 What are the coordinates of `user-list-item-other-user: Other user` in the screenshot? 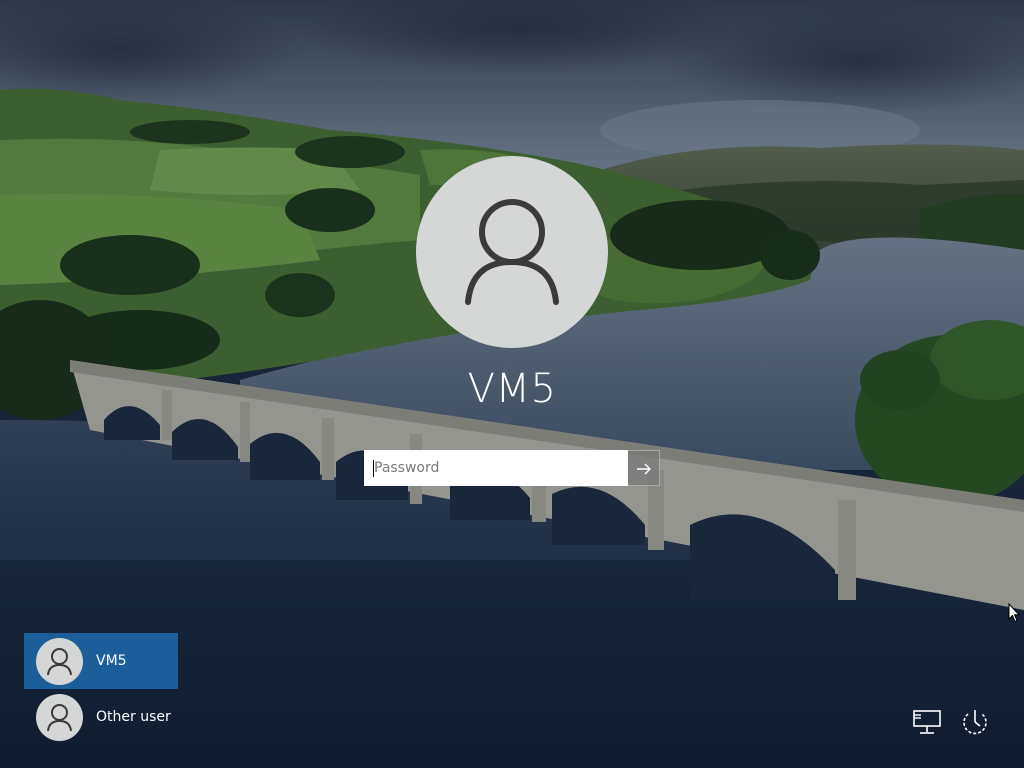 It's located at (101, 717).